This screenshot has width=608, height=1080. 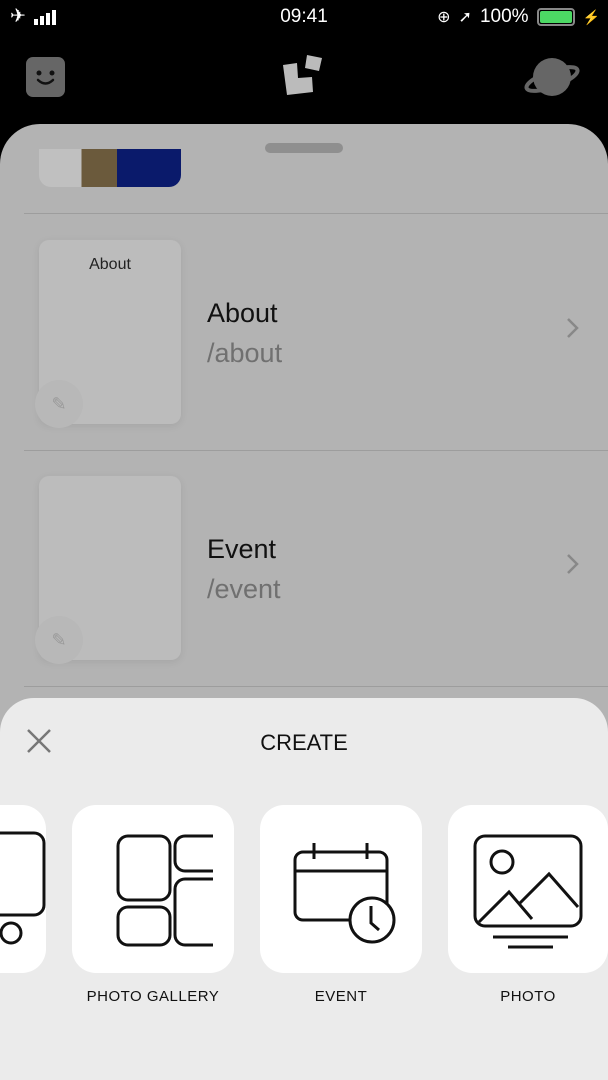 I want to click on status-bar: ✈ 09:41 ⊕ ➚ 100% ⚡, so click(x=304, y=17).